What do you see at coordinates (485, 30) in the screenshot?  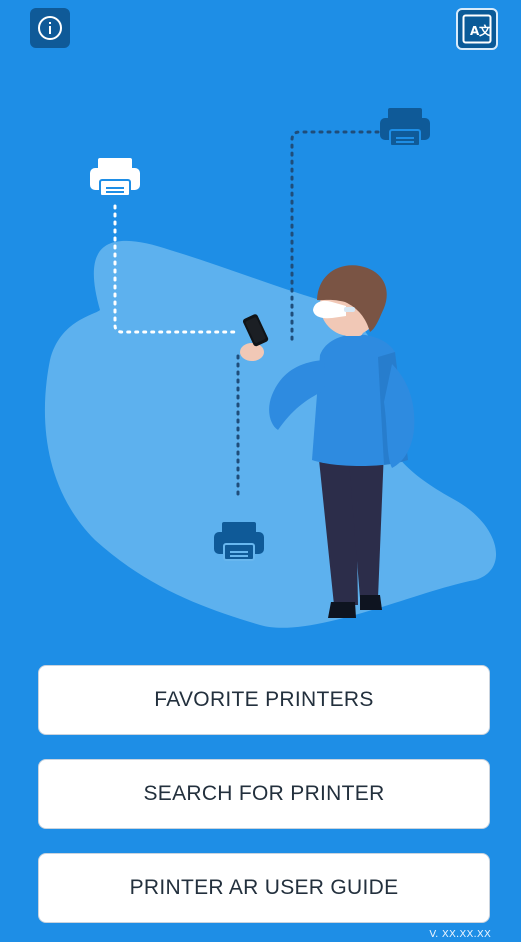 I see `svg-text: 文` at bounding box center [485, 30].